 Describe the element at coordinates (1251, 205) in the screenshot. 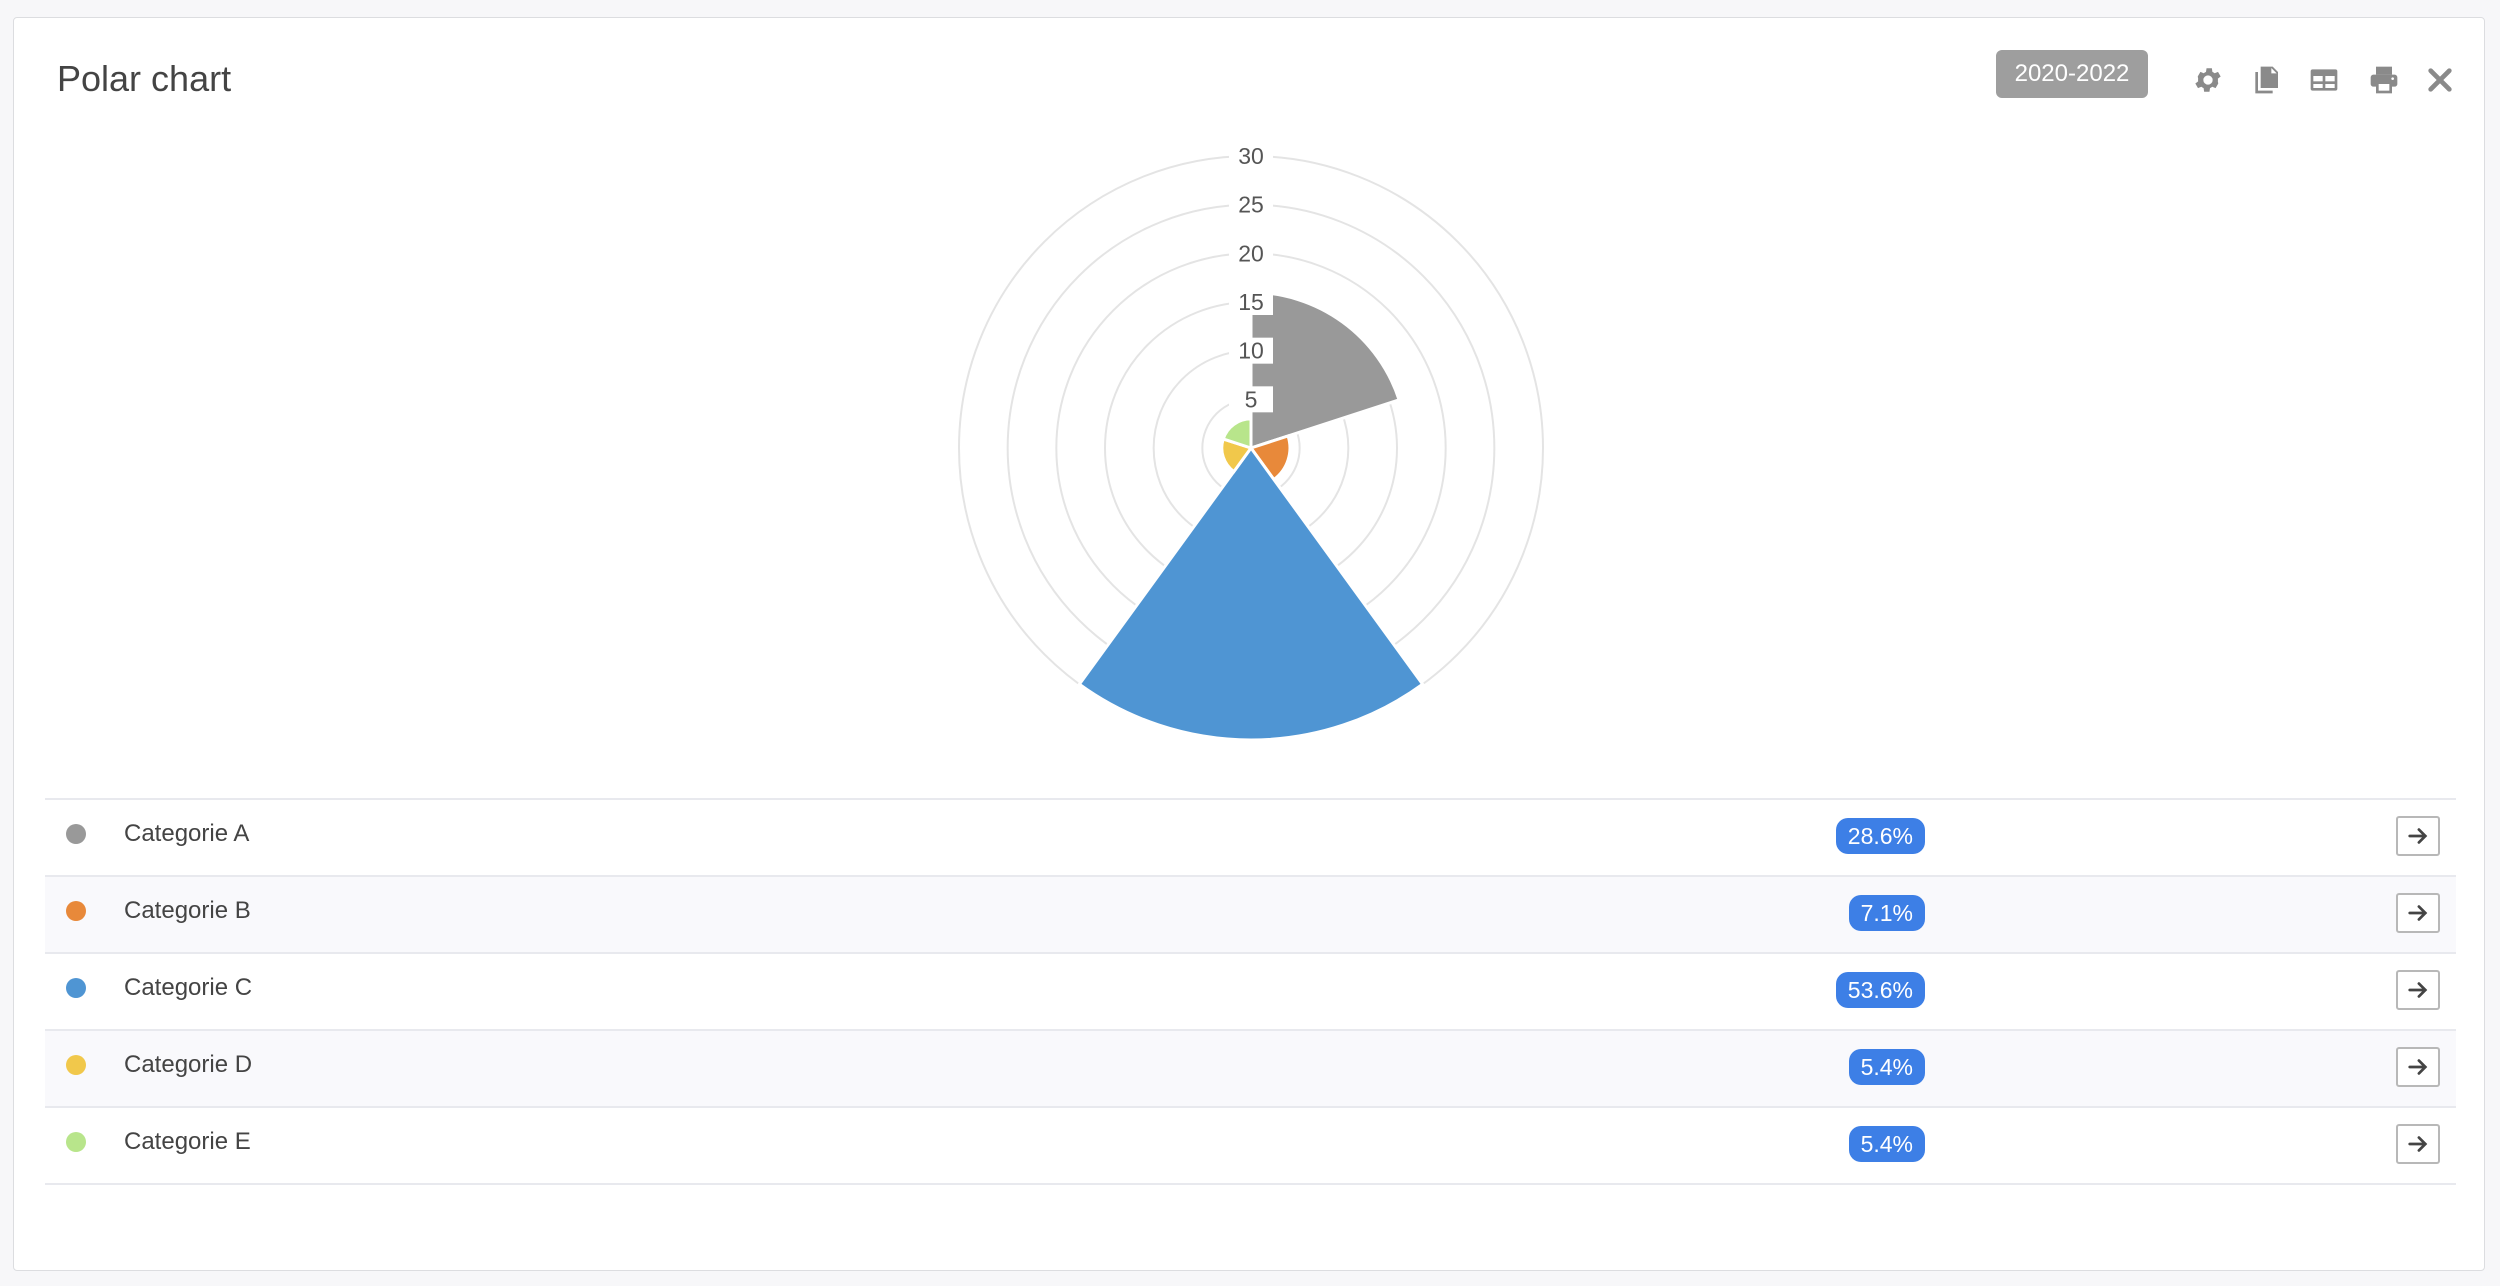

I see `r-tick-label: 25` at that location.